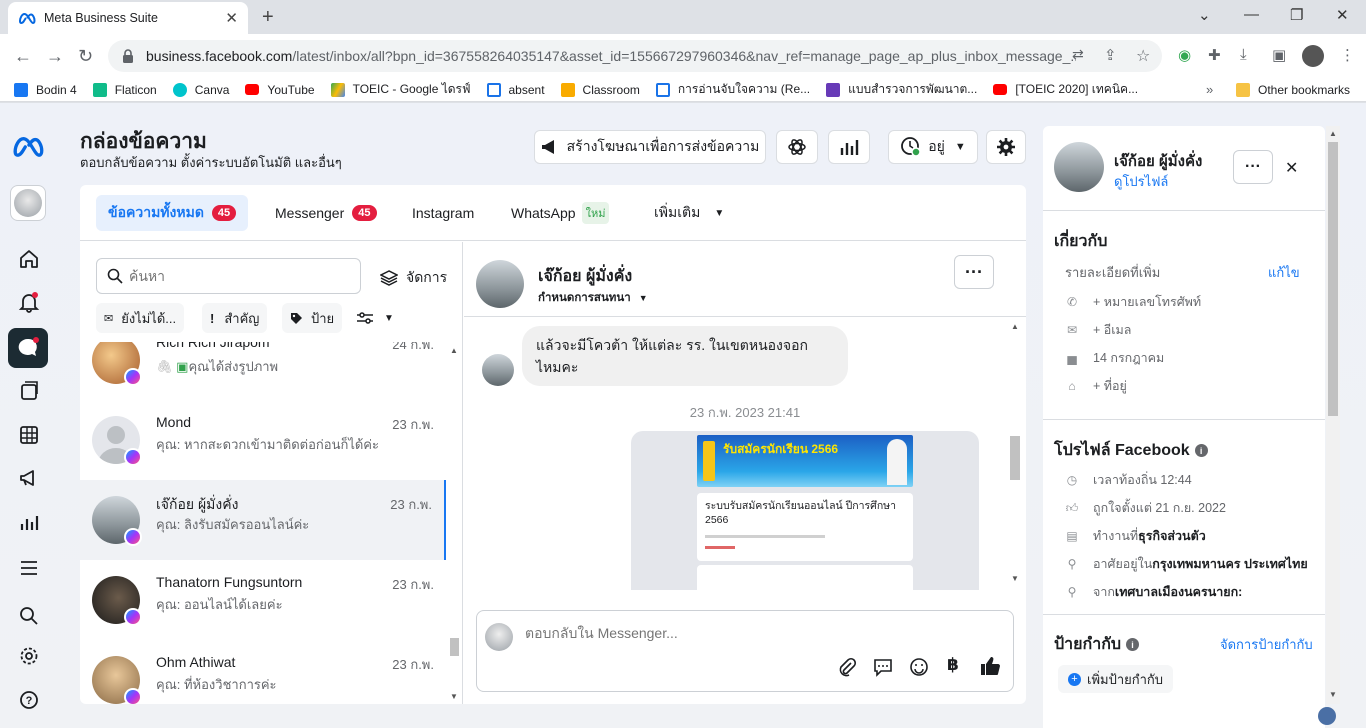  I want to click on download-icon: ⤓, so click(1243, 54).